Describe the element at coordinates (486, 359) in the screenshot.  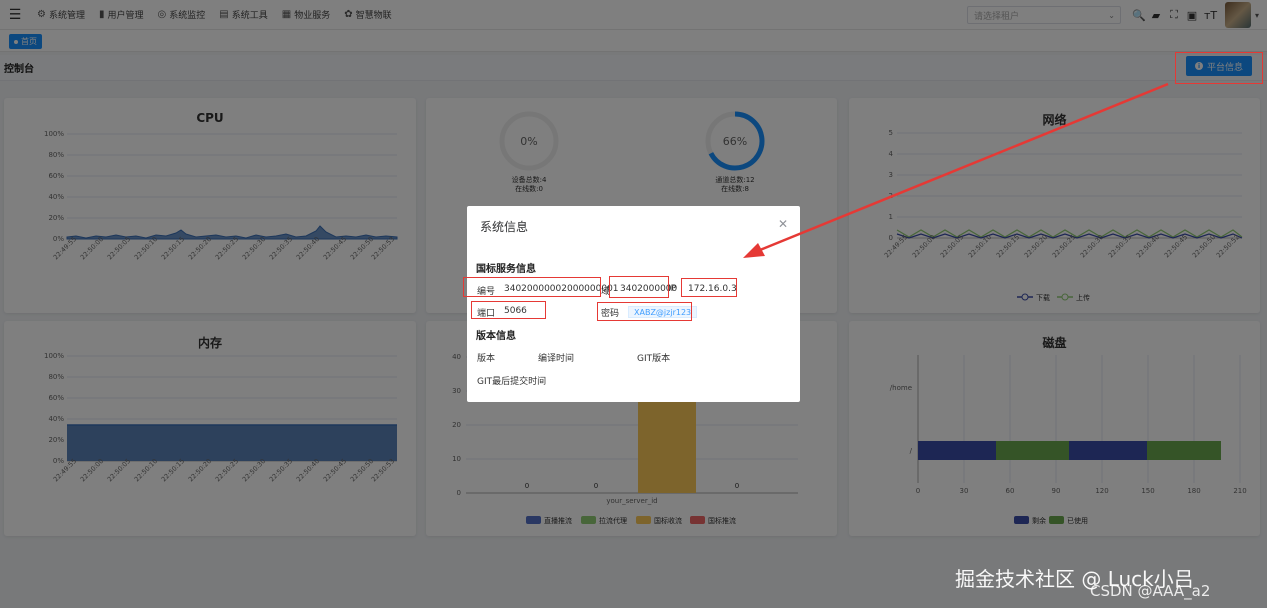
I see `version-label: 版本` at that location.